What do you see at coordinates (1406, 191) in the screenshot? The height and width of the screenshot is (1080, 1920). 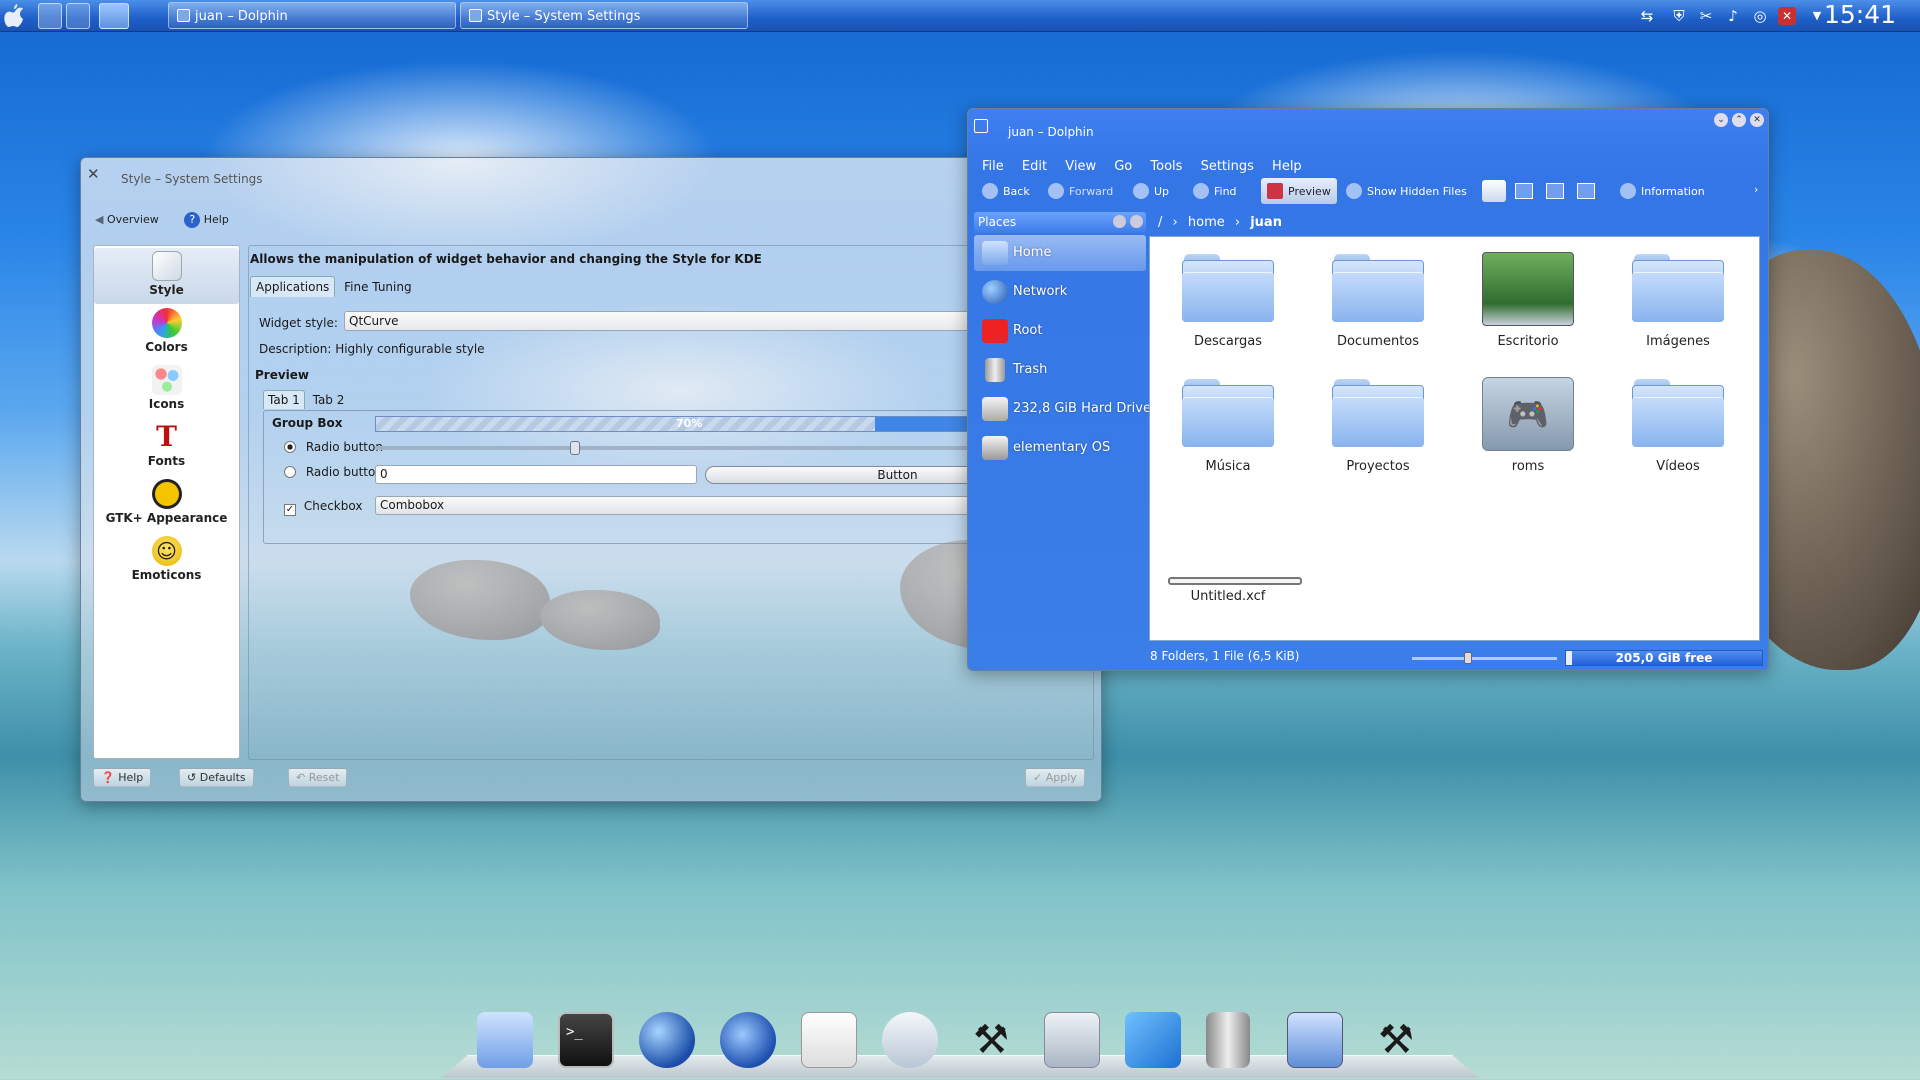 I see `show-hidden-files-button: Show Hidden Files` at bounding box center [1406, 191].